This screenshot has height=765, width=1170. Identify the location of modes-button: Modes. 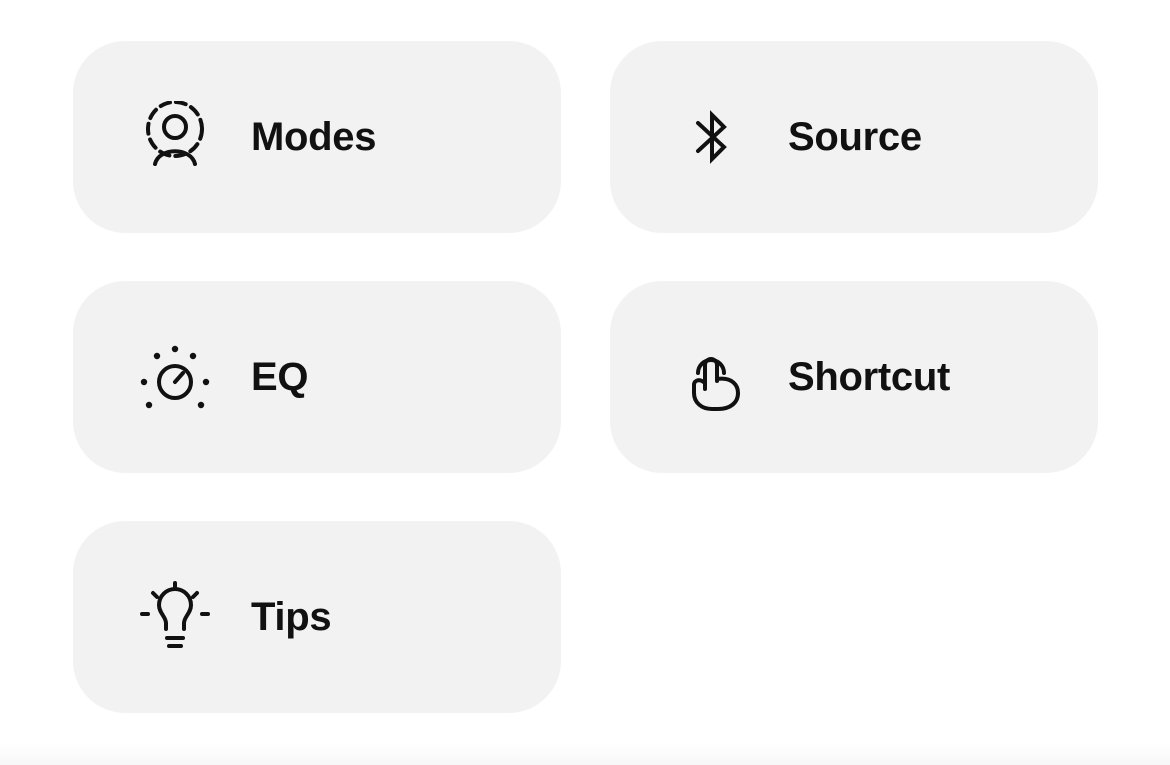
(317, 137).